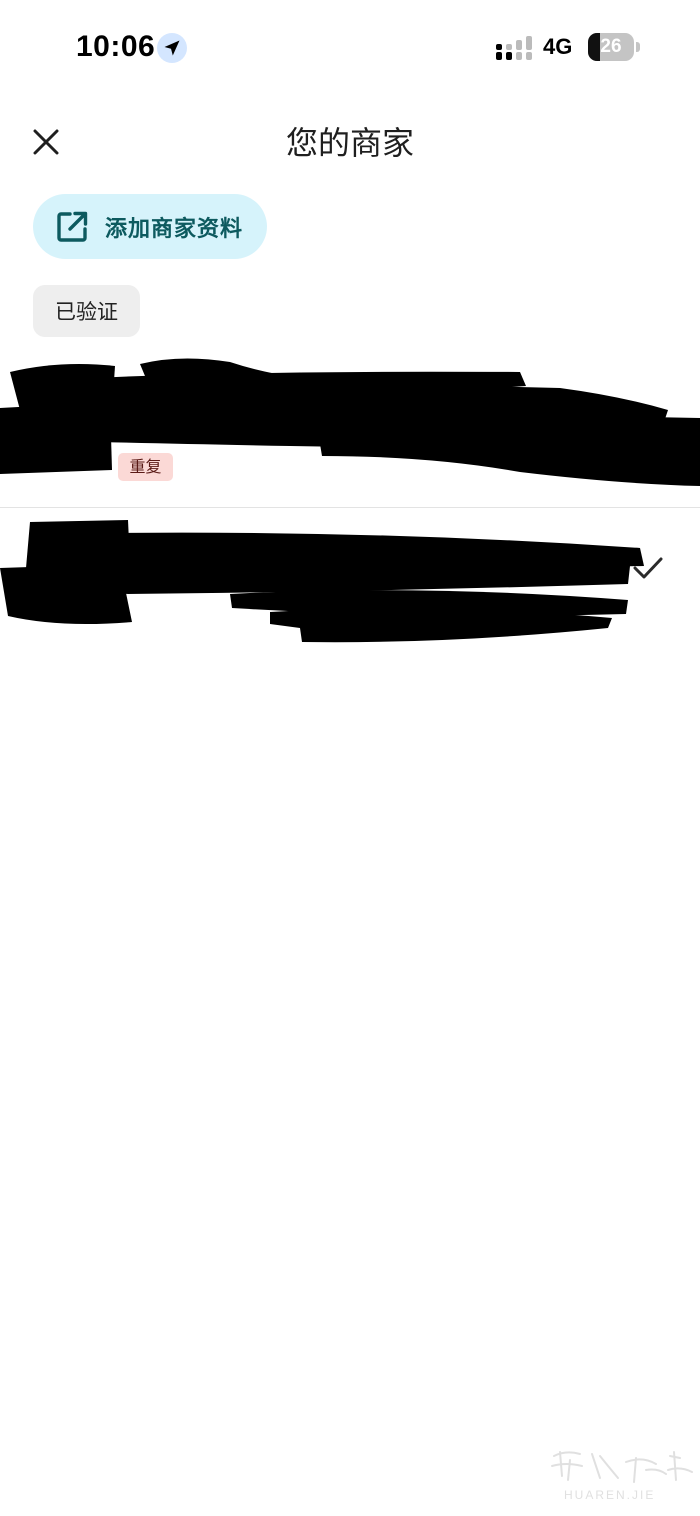 The width and height of the screenshot is (700, 1516). I want to click on signal-bars-icon, so click(514, 48).